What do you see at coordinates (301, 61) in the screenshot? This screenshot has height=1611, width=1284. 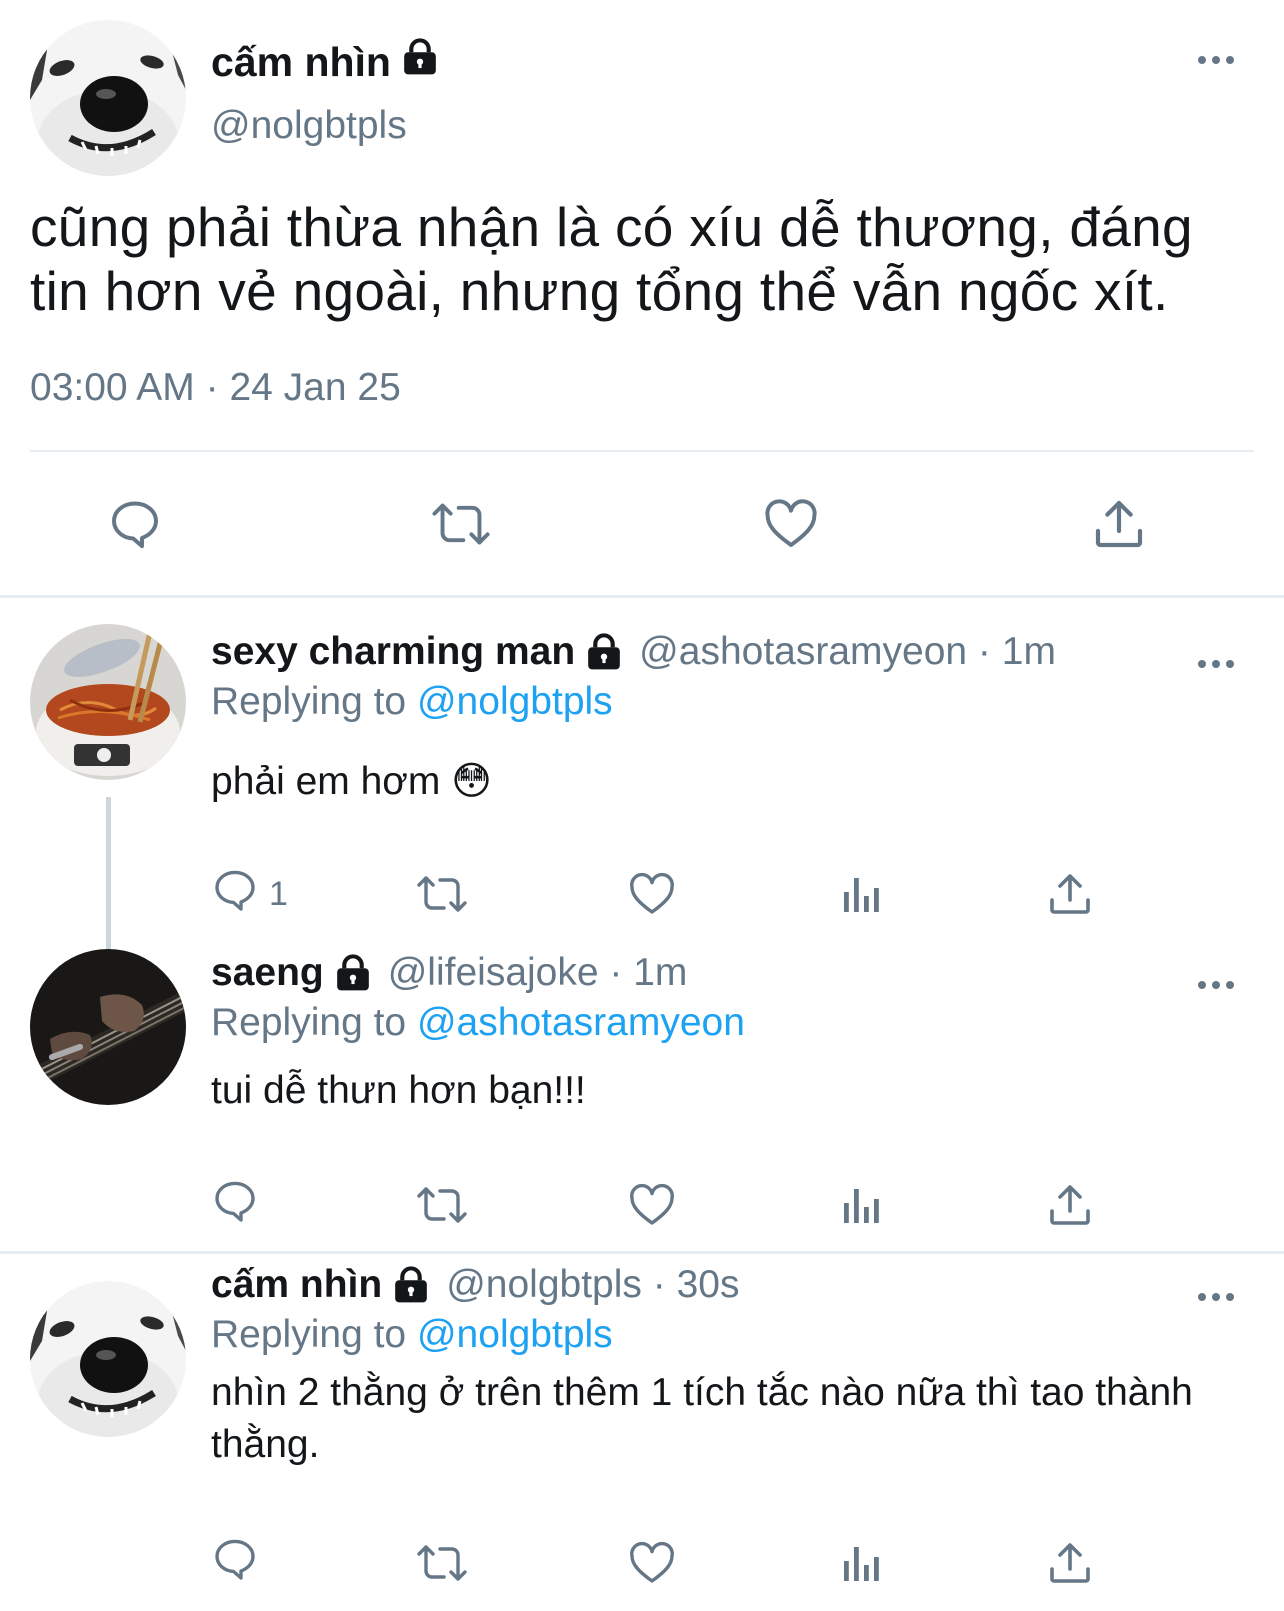 I see `display-name-text: cấm nhìn` at bounding box center [301, 61].